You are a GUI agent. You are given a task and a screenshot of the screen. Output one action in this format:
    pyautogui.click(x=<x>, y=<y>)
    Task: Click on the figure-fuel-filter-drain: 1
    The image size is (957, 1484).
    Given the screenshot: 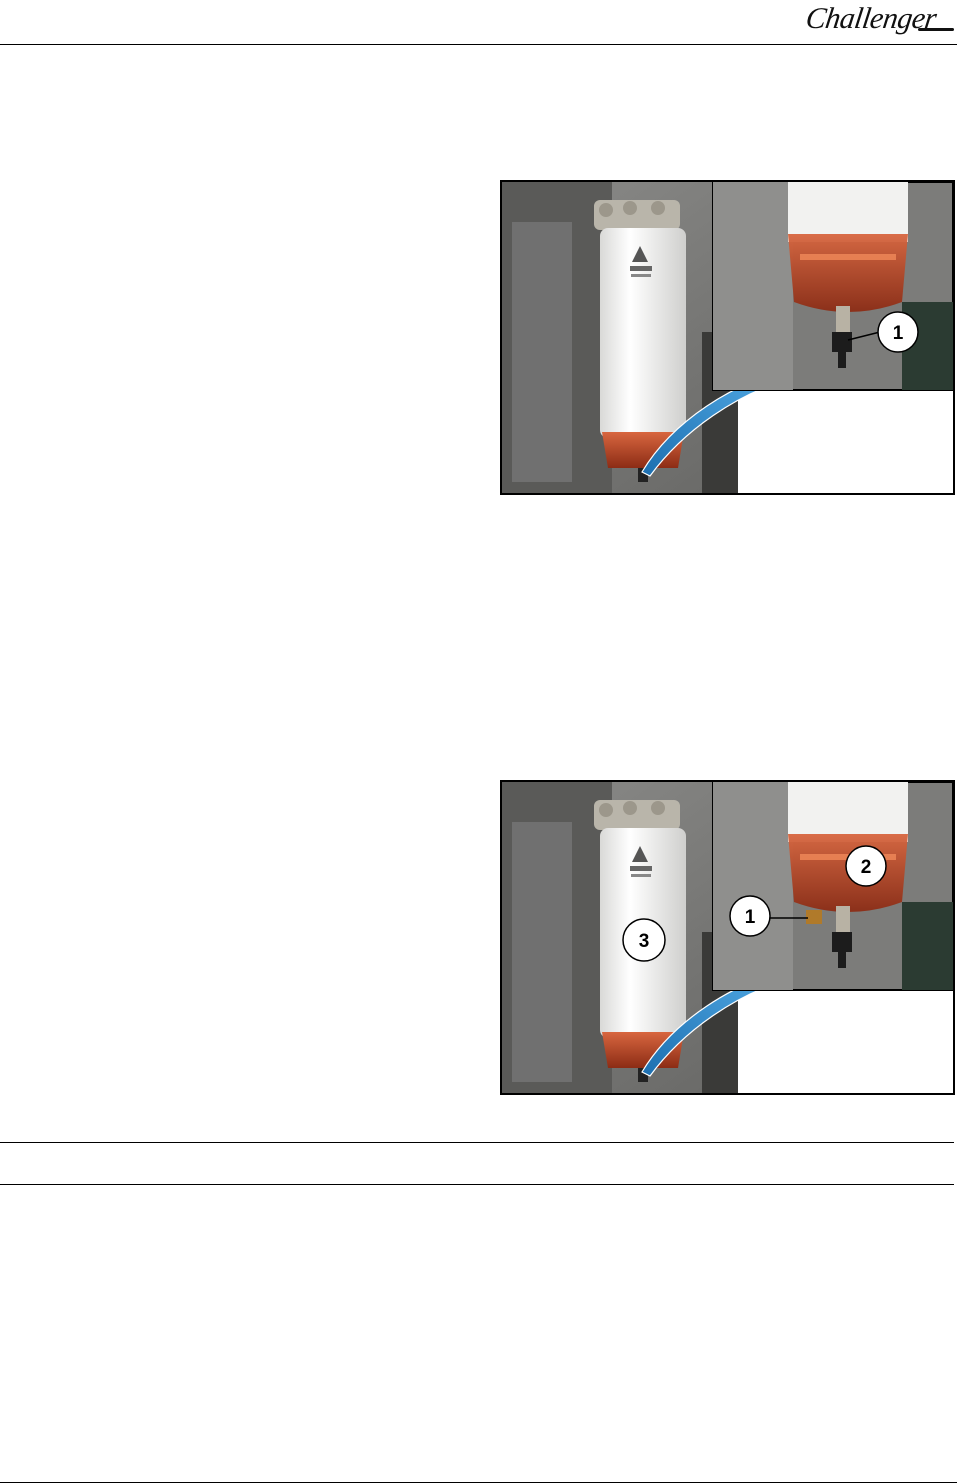 What is the action you would take?
    pyautogui.click(x=727, y=337)
    